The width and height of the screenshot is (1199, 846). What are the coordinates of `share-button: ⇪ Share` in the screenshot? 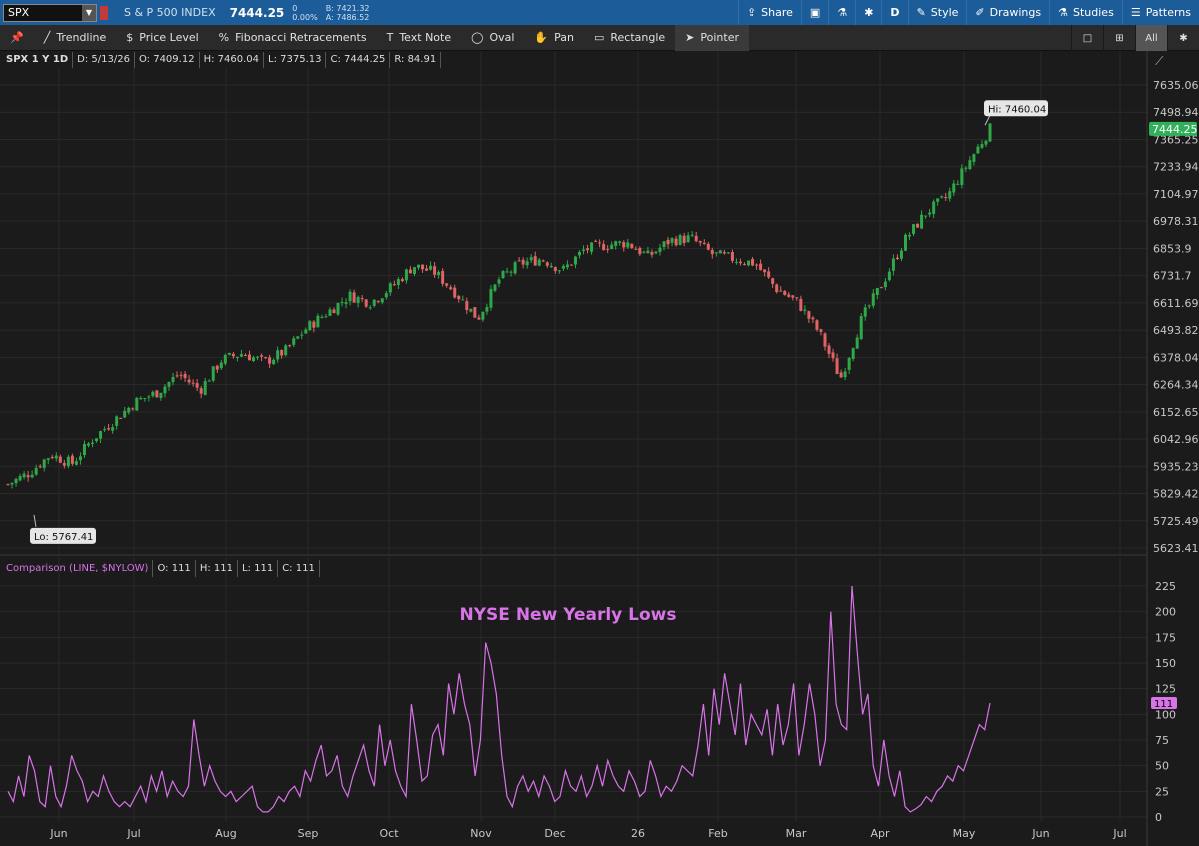 It's located at (769, 12).